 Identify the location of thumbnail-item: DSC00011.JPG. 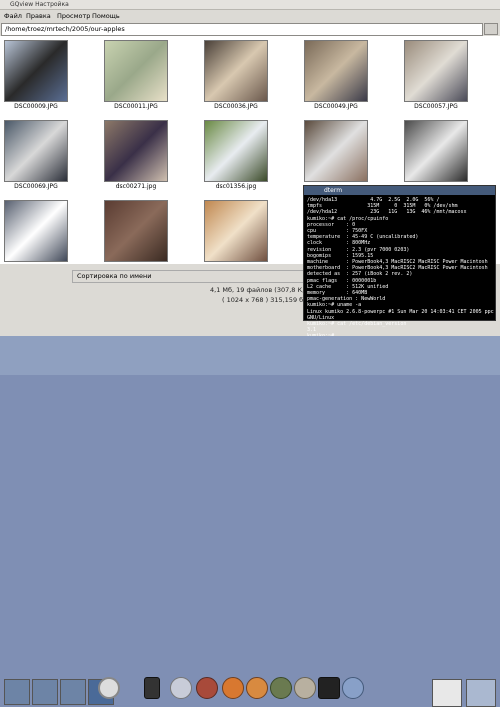
(136, 75).